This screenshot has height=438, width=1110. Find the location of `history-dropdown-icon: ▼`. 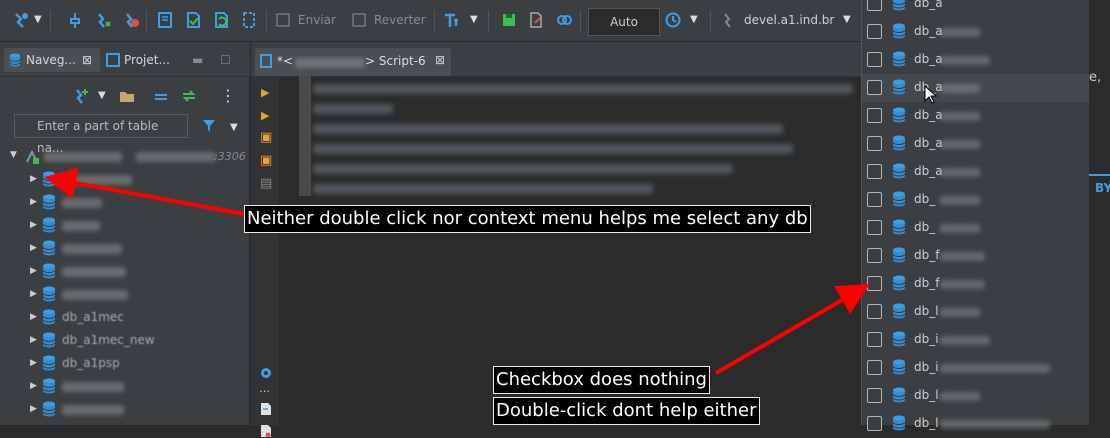

history-dropdown-icon: ▼ is located at coordinates (694, 19).